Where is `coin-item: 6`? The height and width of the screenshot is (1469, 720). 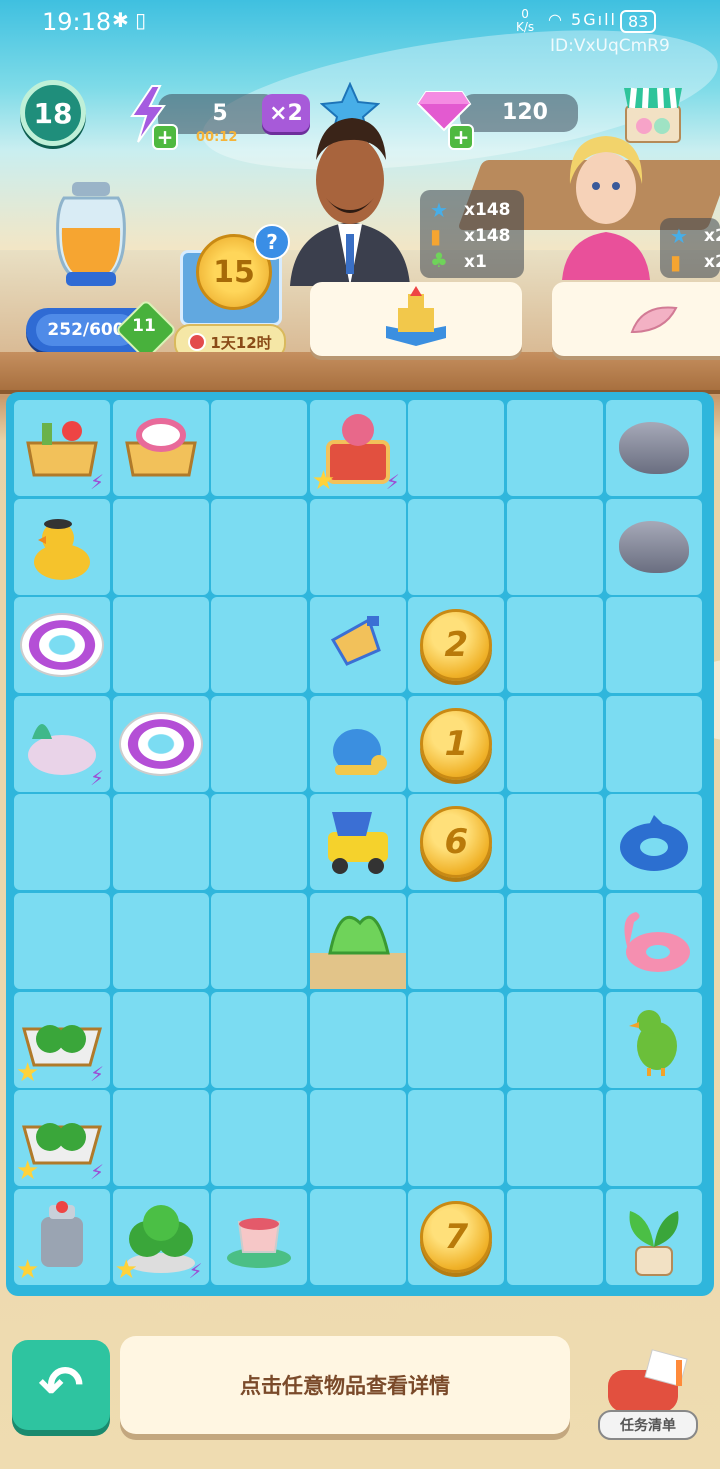
coin-item: 6 is located at coordinates (456, 842).